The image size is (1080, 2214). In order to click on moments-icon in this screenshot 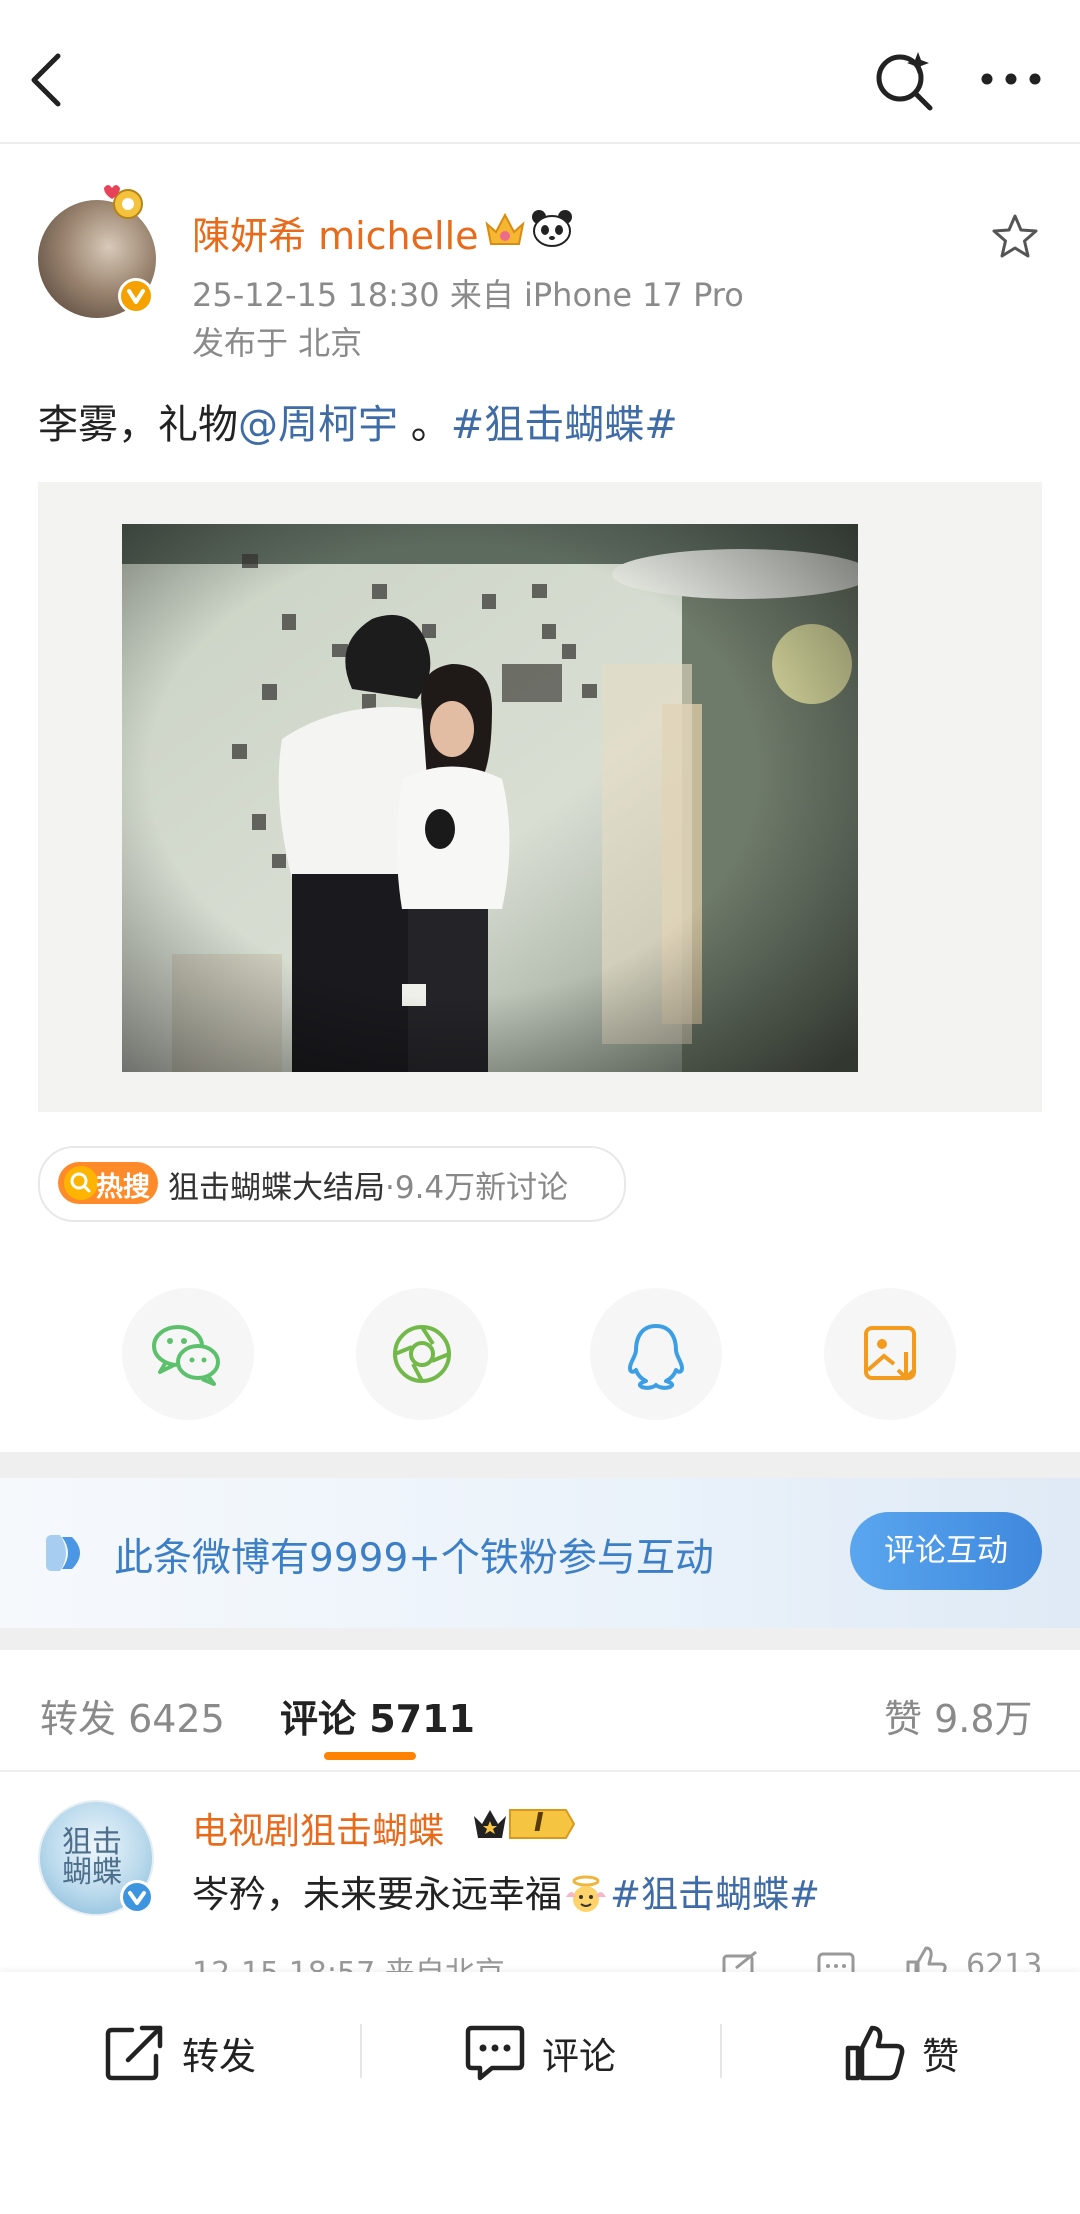, I will do `click(422, 1354)`.